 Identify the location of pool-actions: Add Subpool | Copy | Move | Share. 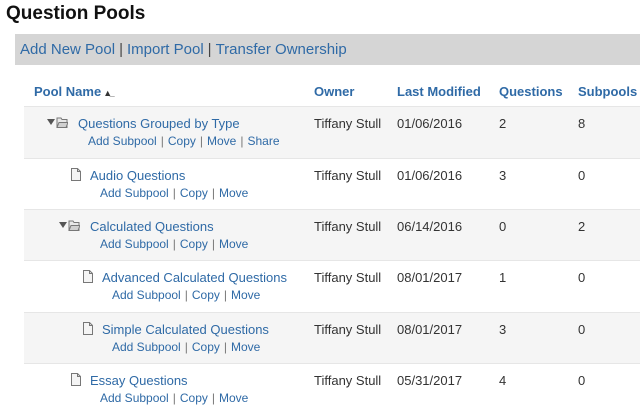
(184, 141).